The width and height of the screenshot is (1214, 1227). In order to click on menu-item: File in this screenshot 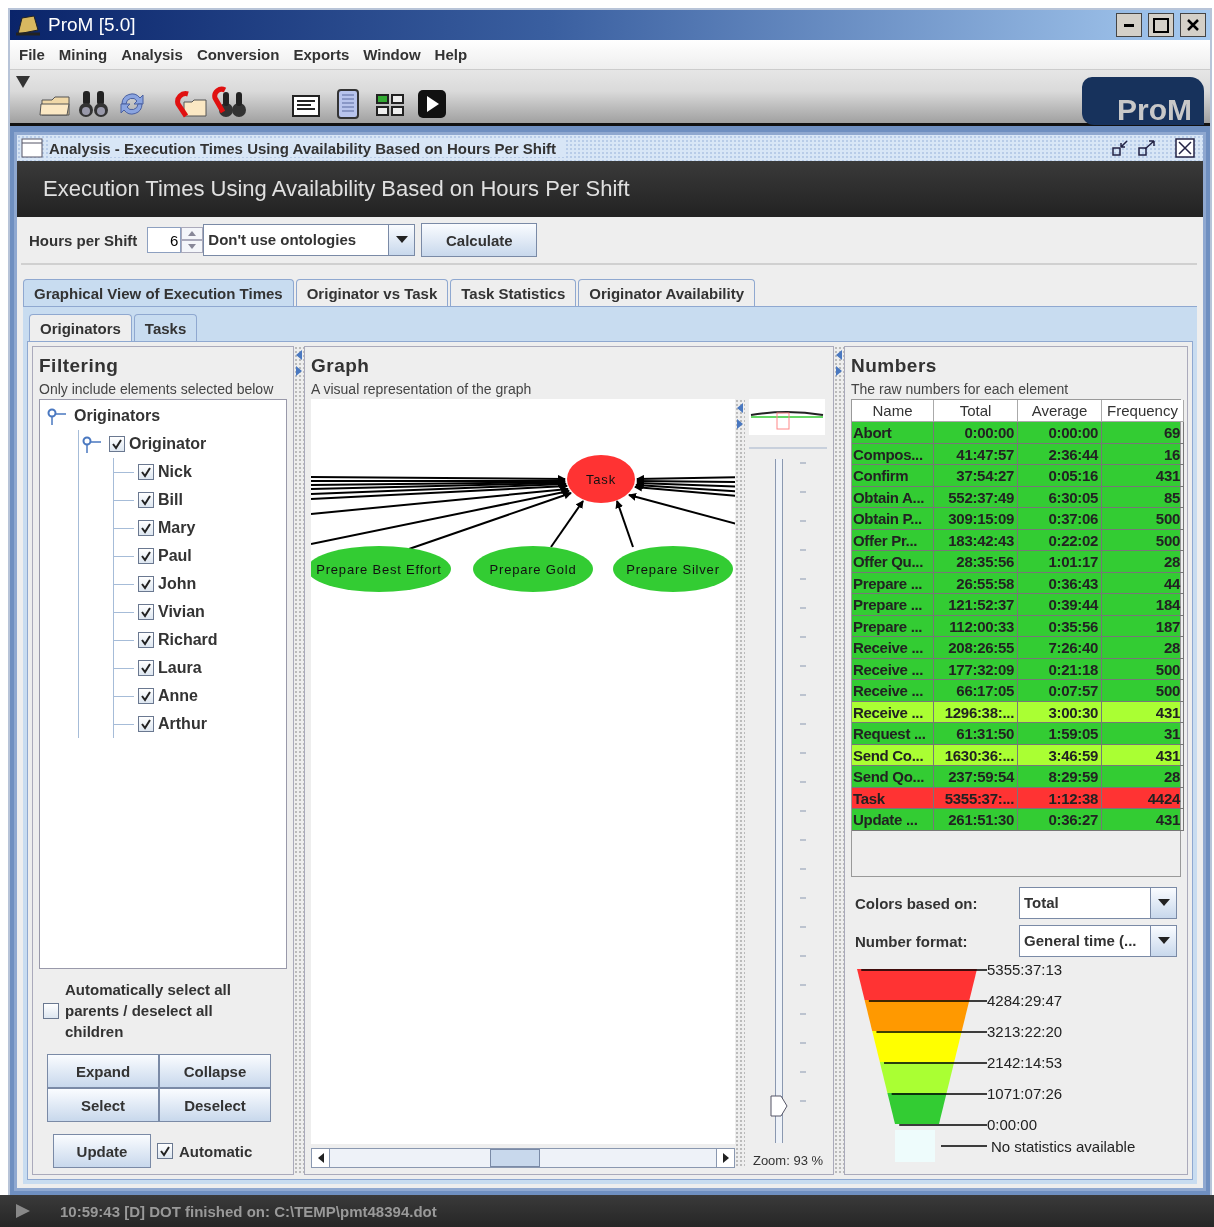, I will do `click(32, 54)`.